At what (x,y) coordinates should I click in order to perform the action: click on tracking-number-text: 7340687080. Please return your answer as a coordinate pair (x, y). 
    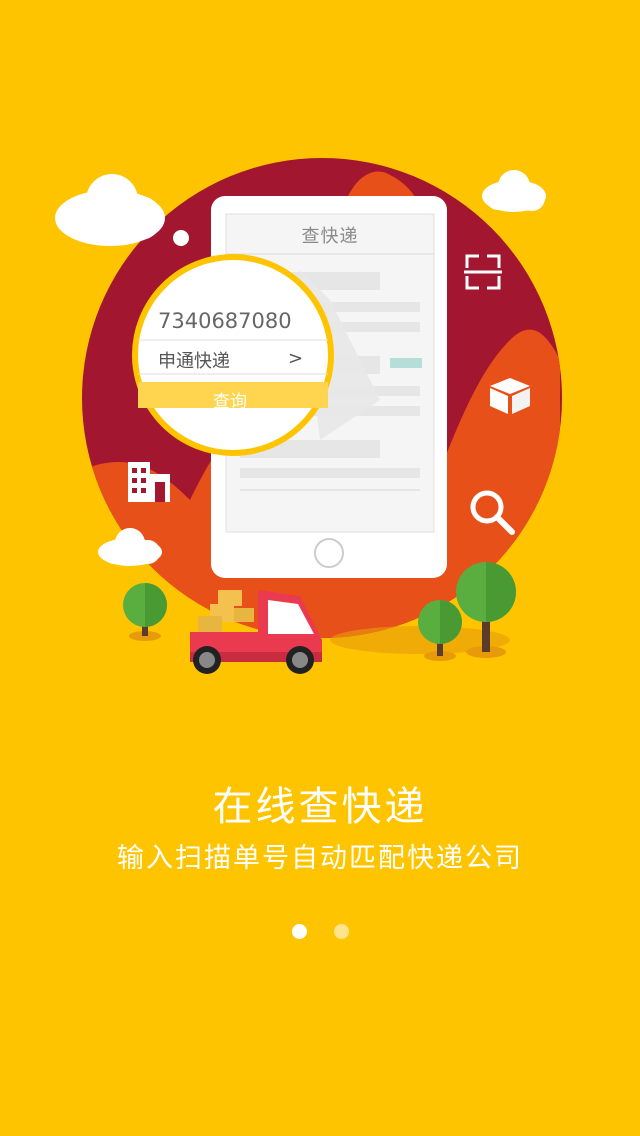
    Looking at the image, I should click on (225, 321).